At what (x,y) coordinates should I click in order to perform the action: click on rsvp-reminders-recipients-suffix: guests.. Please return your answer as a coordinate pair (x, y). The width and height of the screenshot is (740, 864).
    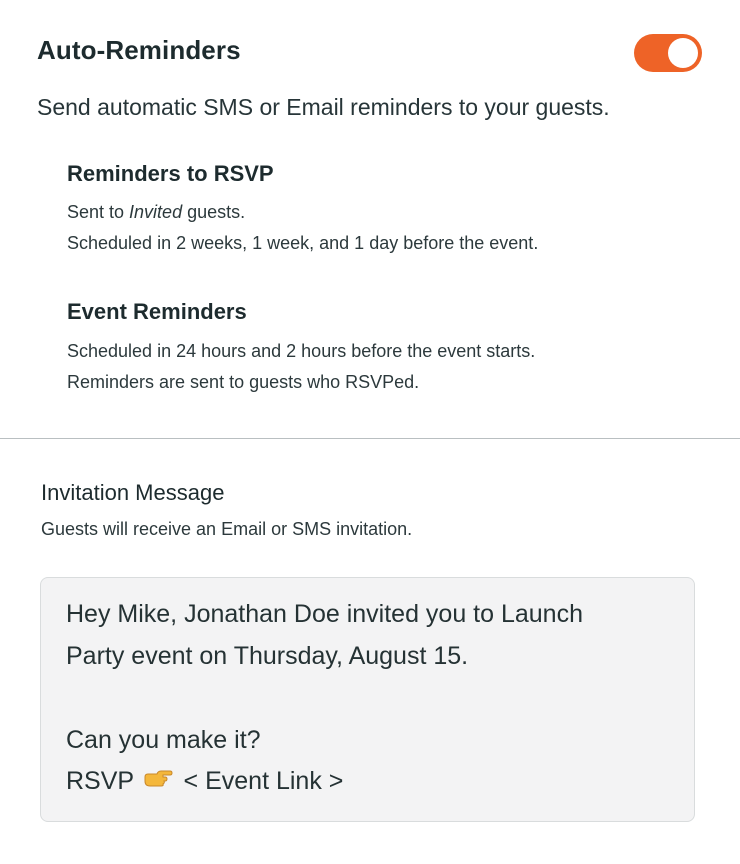
    Looking at the image, I should click on (214, 212).